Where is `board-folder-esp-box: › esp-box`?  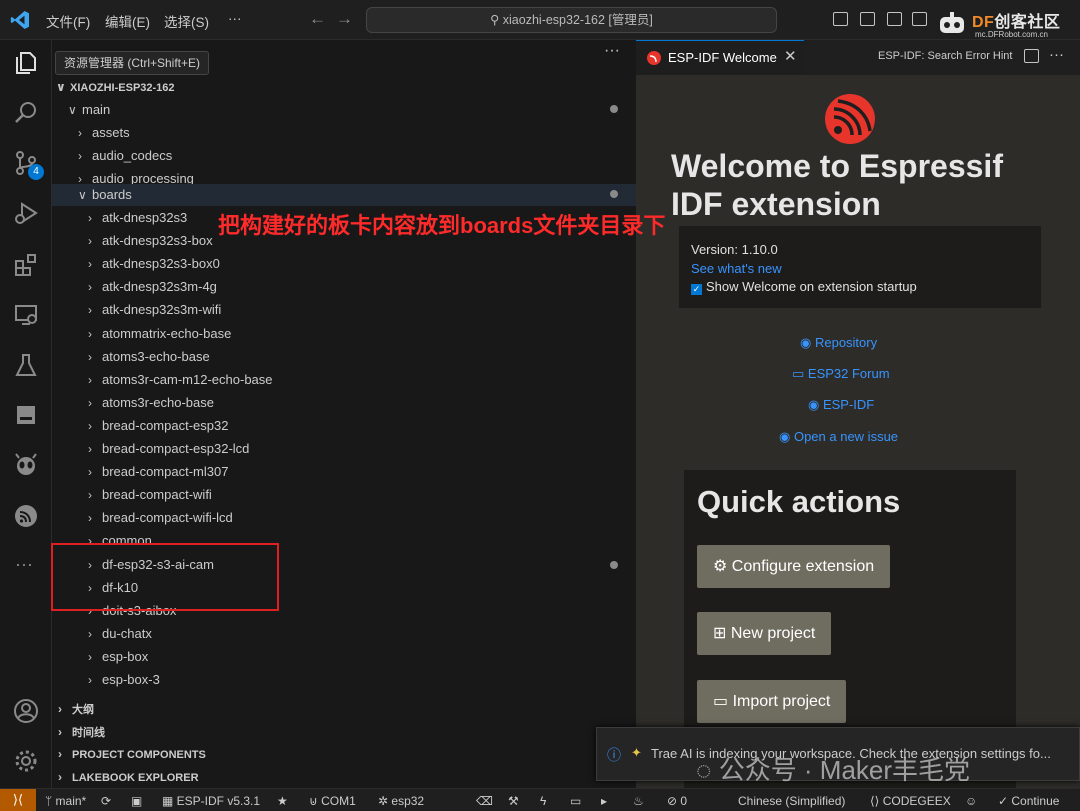
board-folder-esp-box: › esp-box is located at coordinates (118, 657).